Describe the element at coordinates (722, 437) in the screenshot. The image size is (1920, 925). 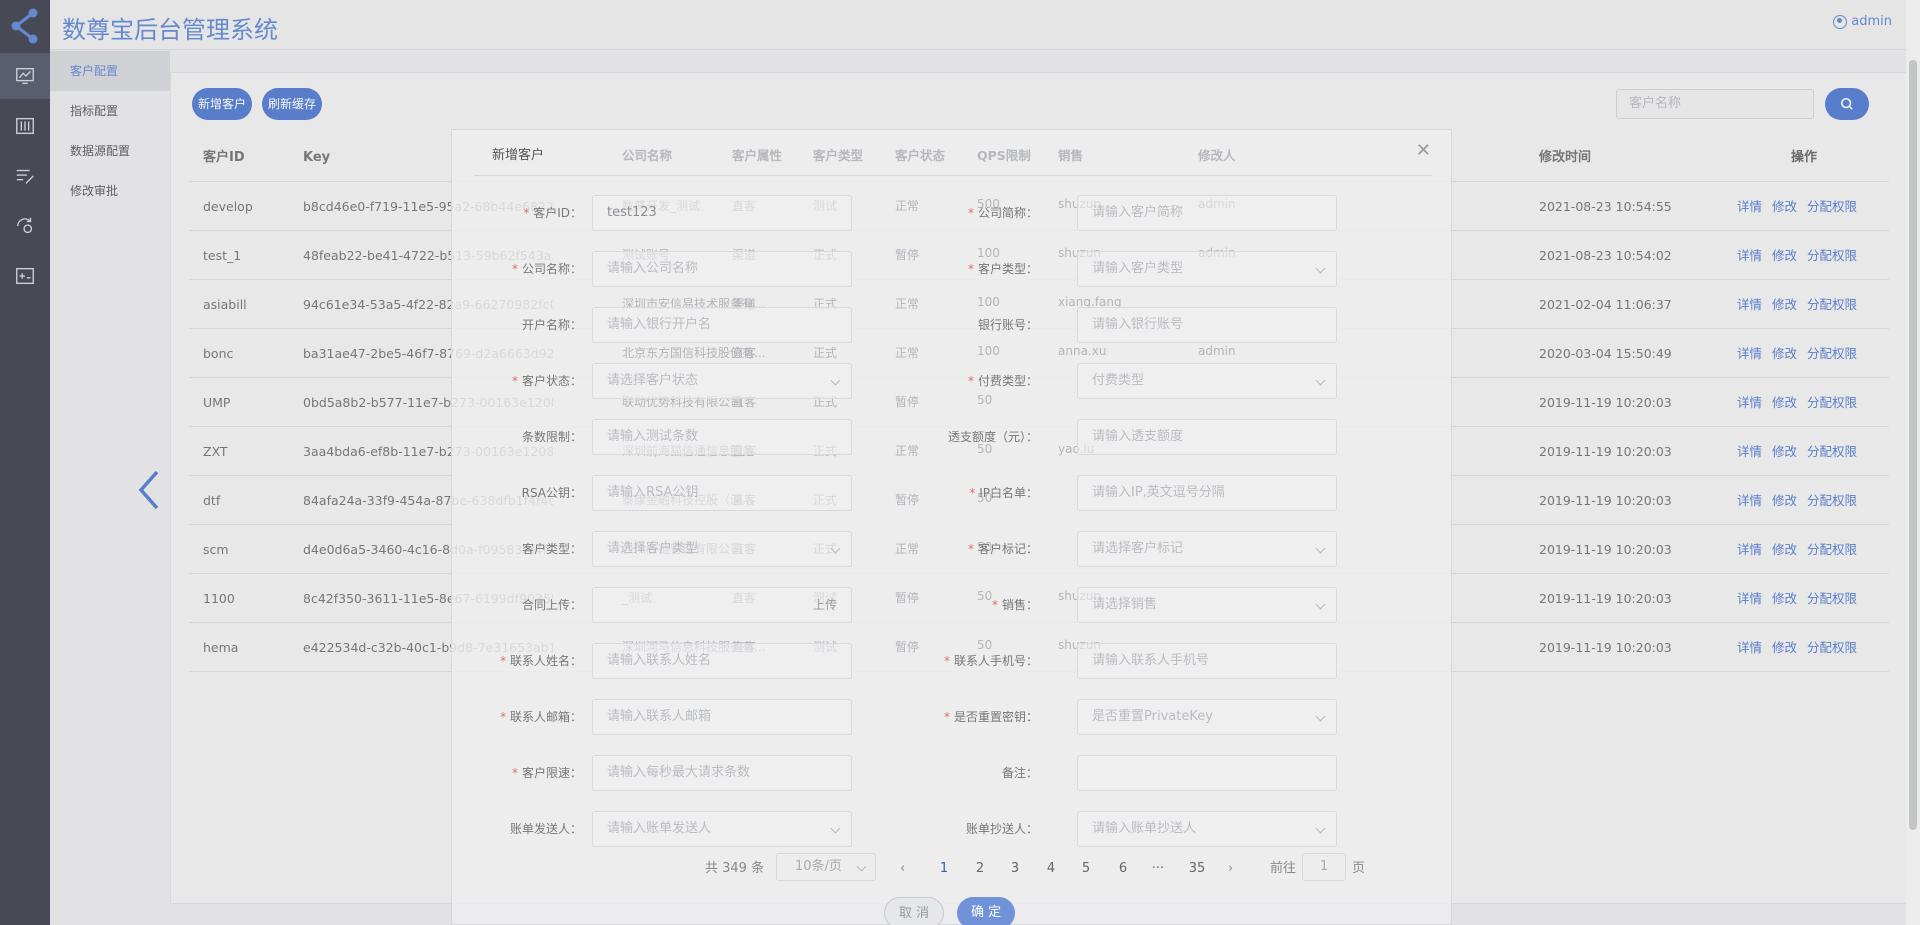
I see `form-input: 请输入测试条数` at that location.